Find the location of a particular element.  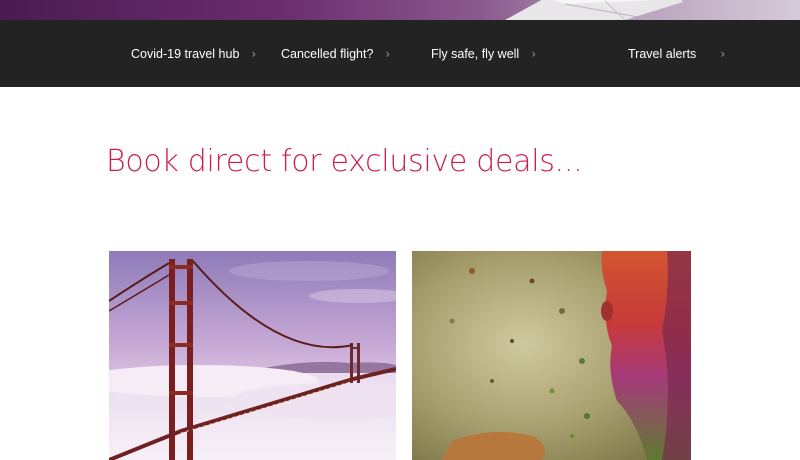

airplane-image is located at coordinates (594, 10).